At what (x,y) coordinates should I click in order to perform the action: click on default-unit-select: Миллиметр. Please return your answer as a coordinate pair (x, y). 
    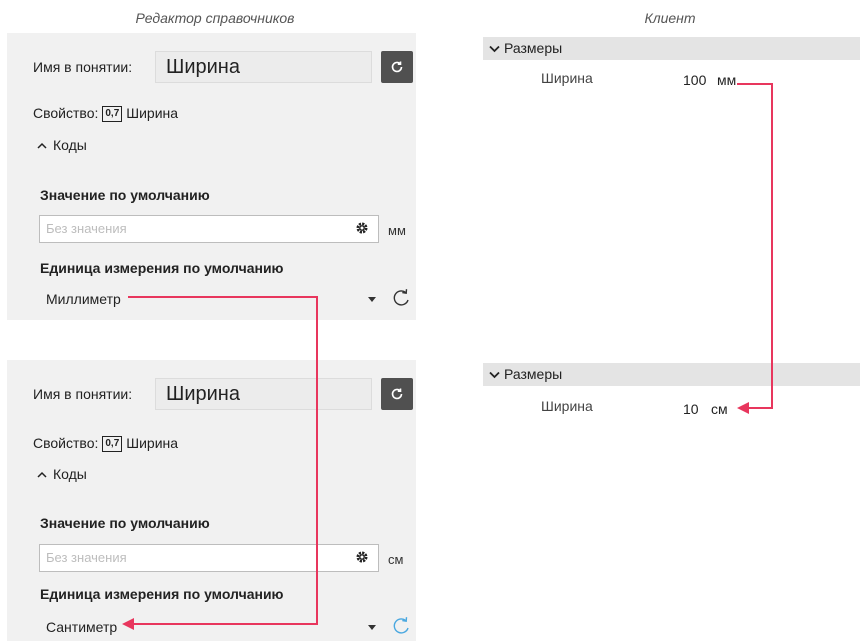
    Looking at the image, I should click on (83, 299).